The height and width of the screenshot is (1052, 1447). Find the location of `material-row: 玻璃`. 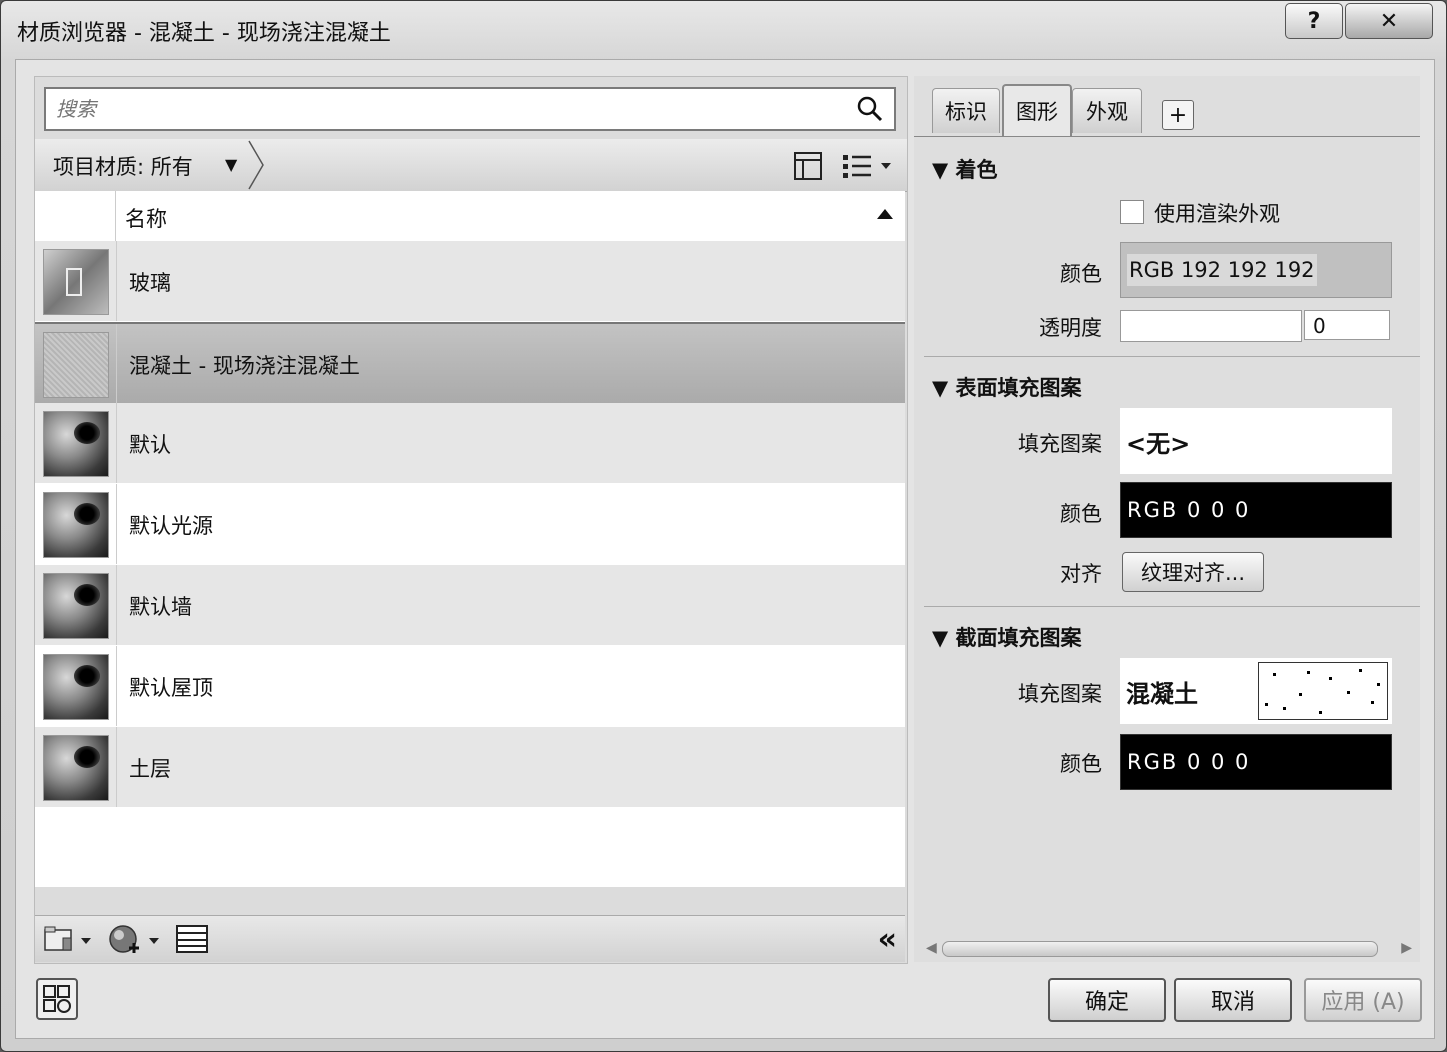

material-row: 玻璃 is located at coordinates (470, 281).